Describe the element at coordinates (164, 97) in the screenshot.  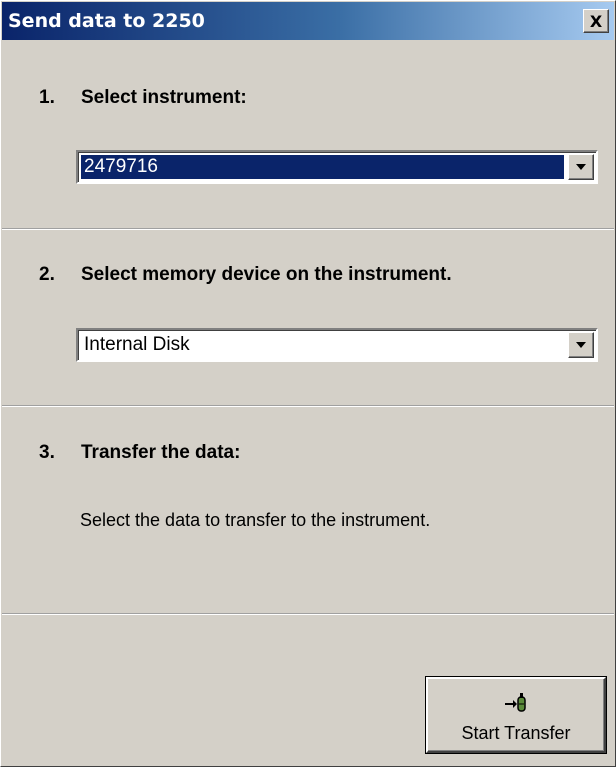
I see `step-1-label: Select instrument:` at that location.